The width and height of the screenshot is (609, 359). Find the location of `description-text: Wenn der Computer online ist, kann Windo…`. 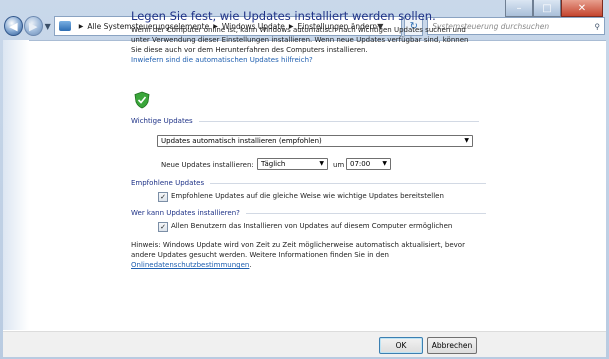

description-text: Wenn der Computer online ist, kann Windo… is located at coordinates (300, 40).